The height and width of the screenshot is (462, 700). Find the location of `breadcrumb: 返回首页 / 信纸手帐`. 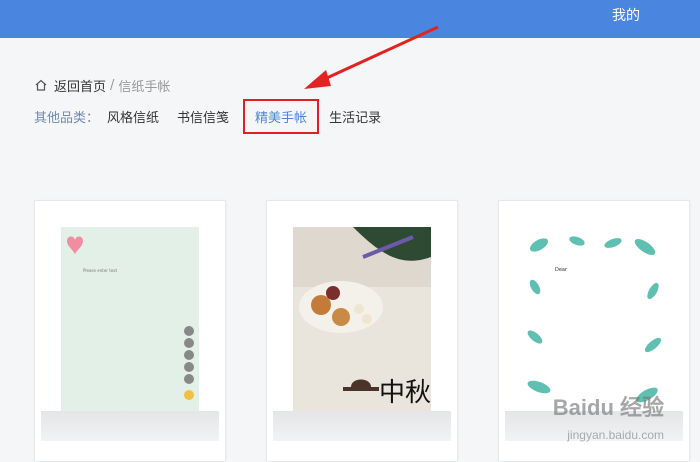

breadcrumb: 返回首页 / 信纸手帐 is located at coordinates (102, 85).